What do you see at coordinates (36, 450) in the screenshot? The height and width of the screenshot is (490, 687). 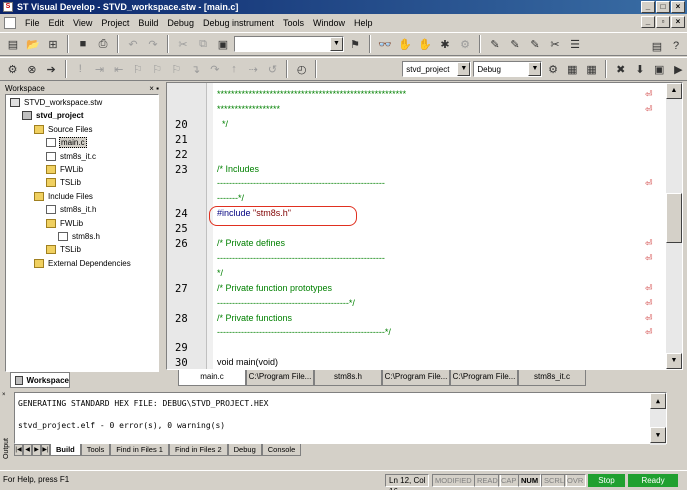 I see `tab-next-icon: ▶` at bounding box center [36, 450].